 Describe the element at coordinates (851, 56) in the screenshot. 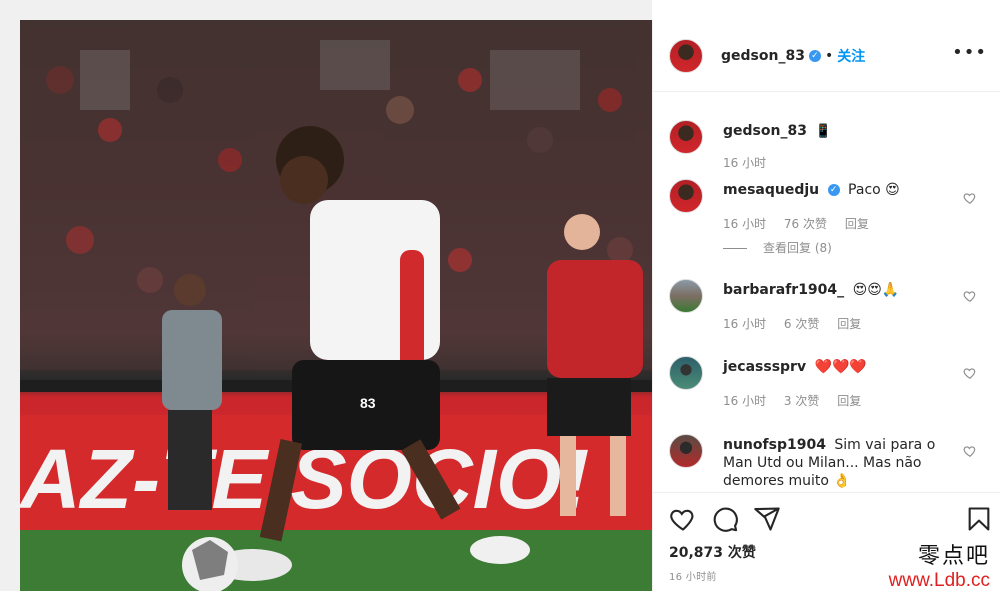

I see `follow-button: 关注` at that location.